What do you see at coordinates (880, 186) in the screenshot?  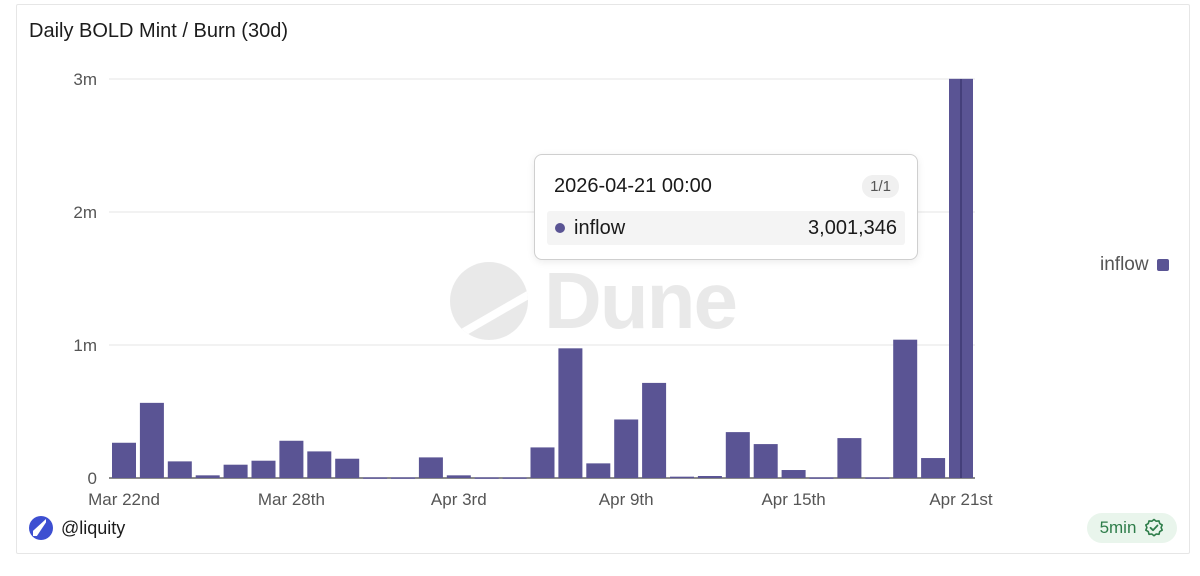 I see `tooltip-page: 1/1` at bounding box center [880, 186].